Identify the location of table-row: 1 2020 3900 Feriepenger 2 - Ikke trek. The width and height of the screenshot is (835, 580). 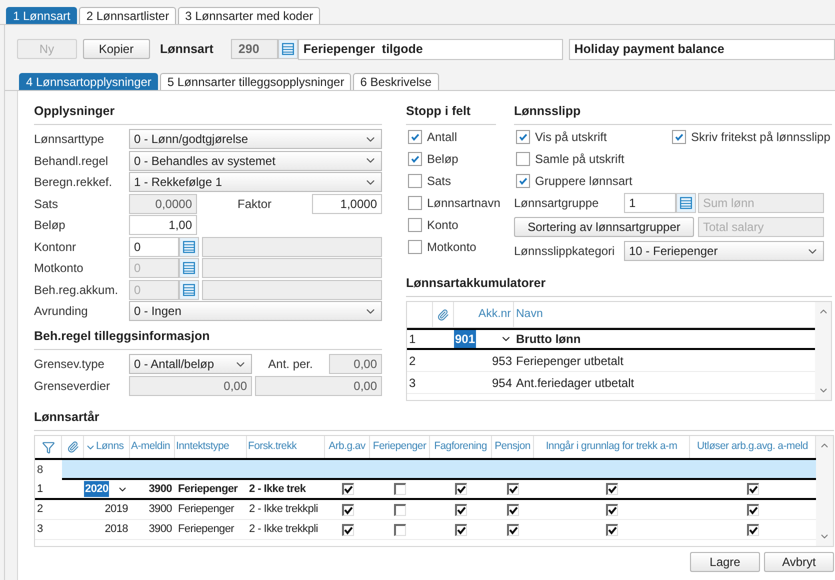
(425, 490).